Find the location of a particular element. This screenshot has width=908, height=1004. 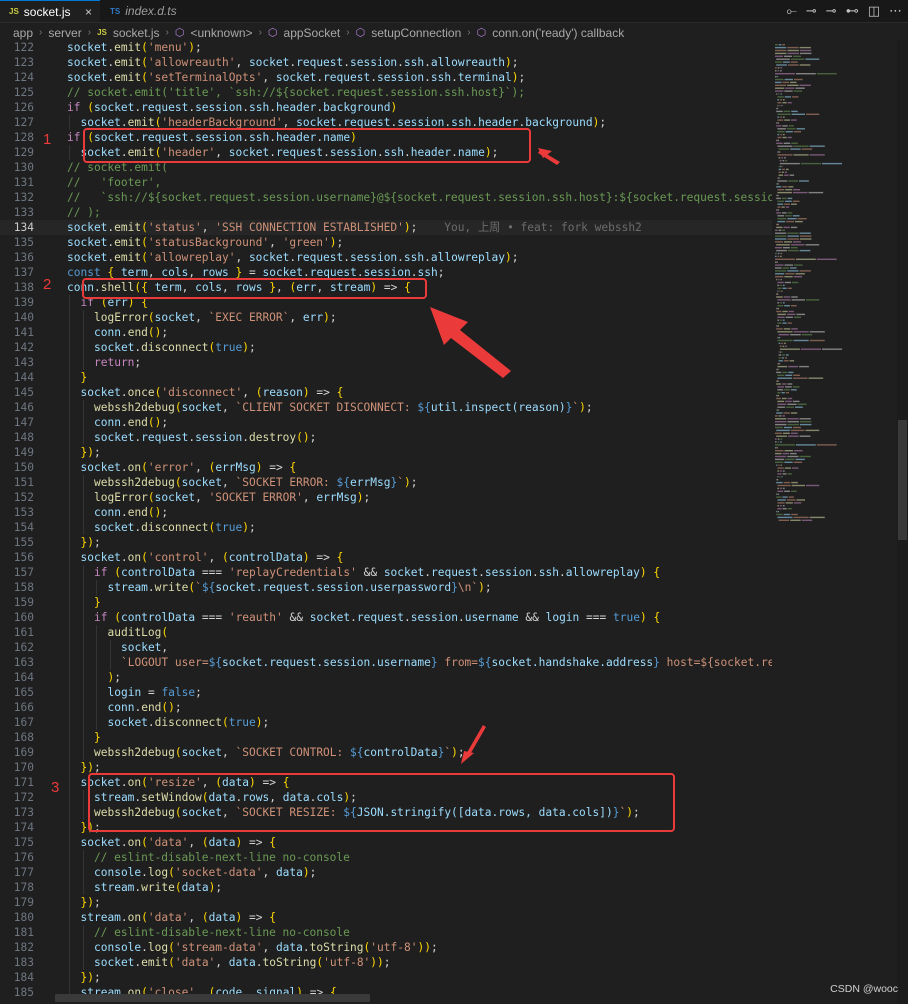

code-line: 154 socket.disconnect(true); is located at coordinates (386, 527).